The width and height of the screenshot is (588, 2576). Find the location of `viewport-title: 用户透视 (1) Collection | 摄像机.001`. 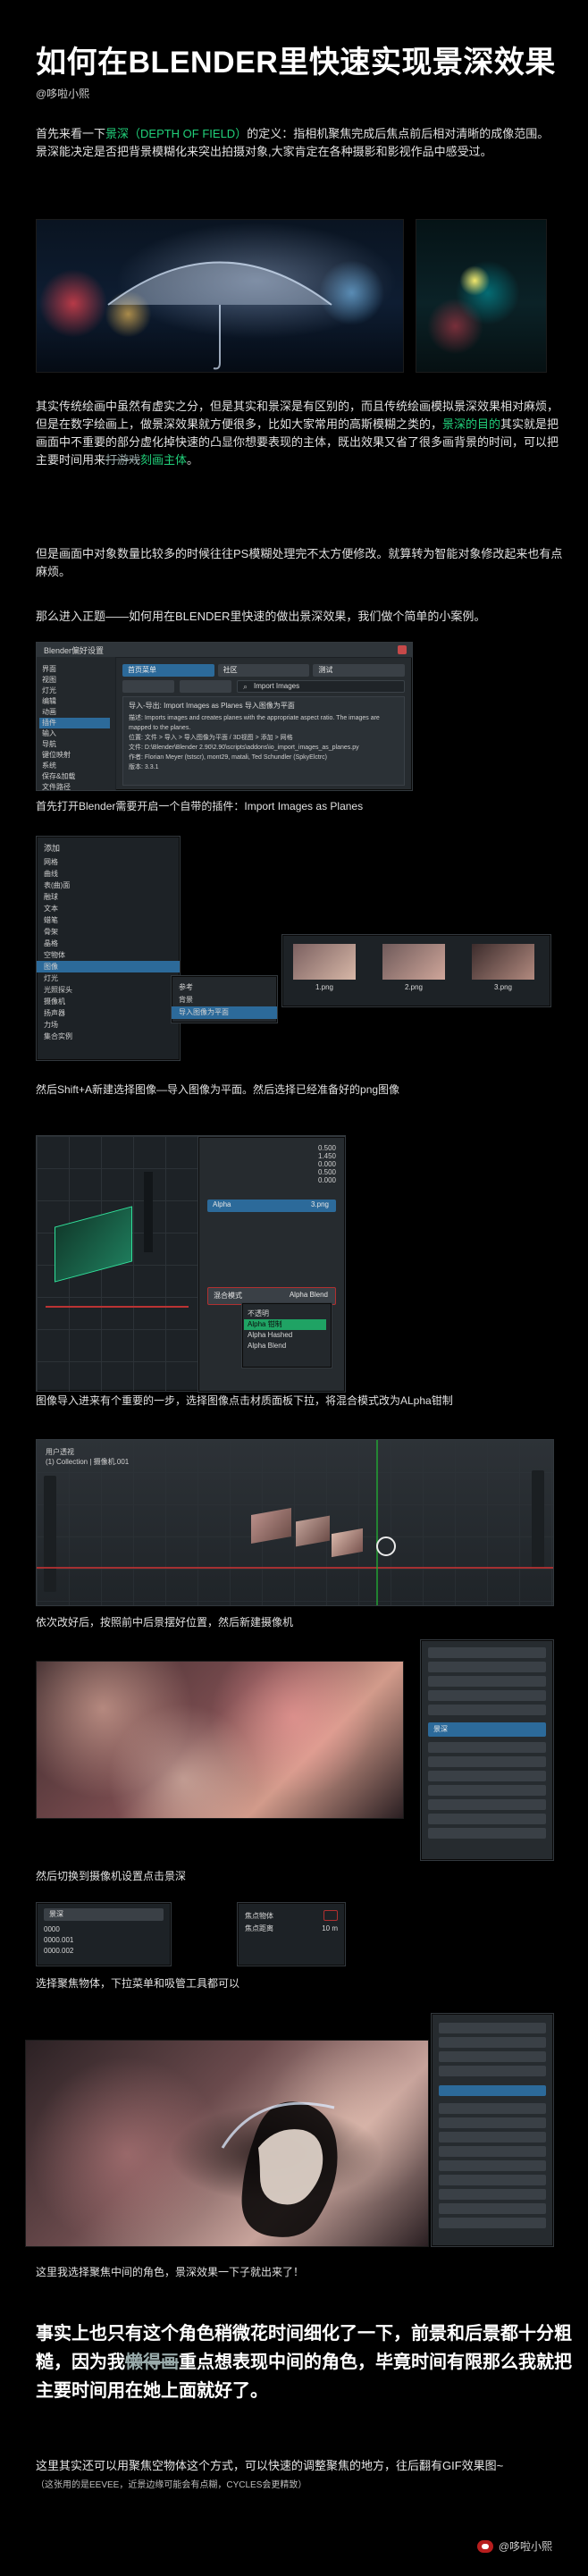

viewport-title: 用户透视 (1) Collection | 摄像机.001 is located at coordinates (87, 1457).